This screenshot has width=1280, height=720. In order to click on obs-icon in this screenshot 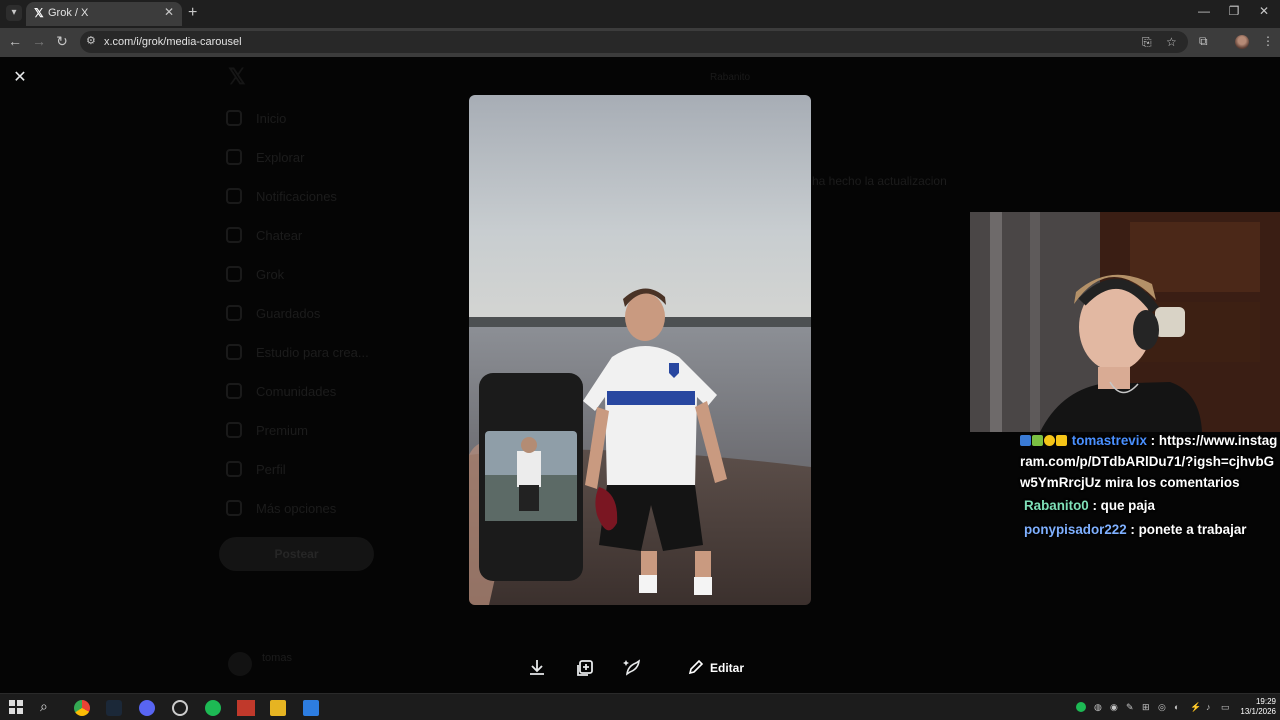, I will do `click(180, 708)`.